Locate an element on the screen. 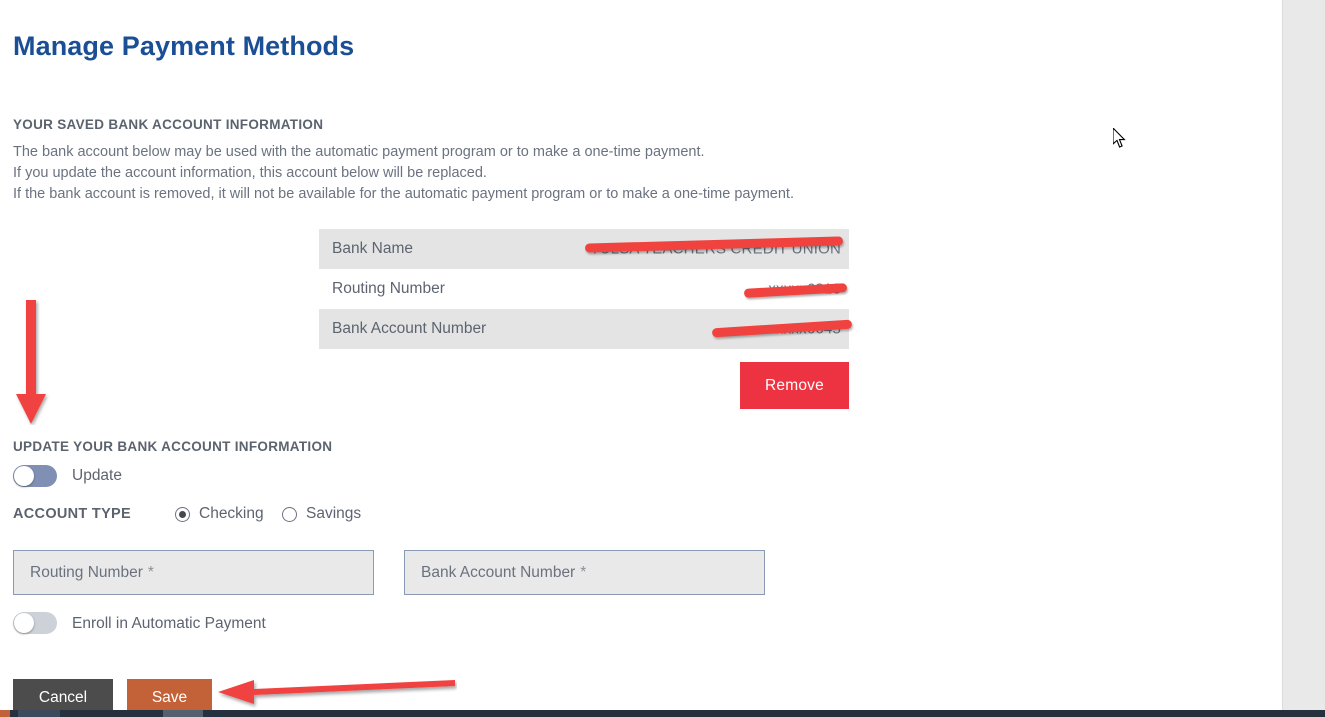  routing-number-input: Routing Number * is located at coordinates (193, 572).